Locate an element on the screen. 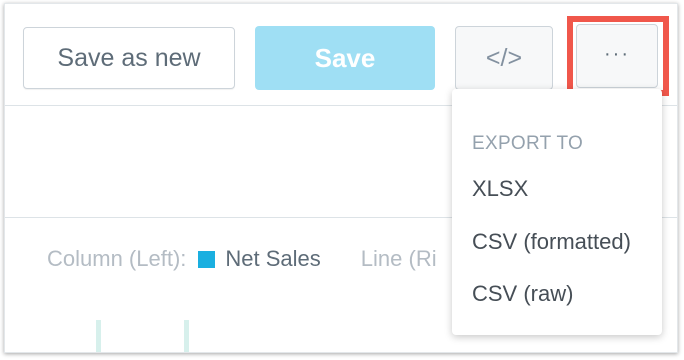  embed-code-button: </> is located at coordinates (504, 58).